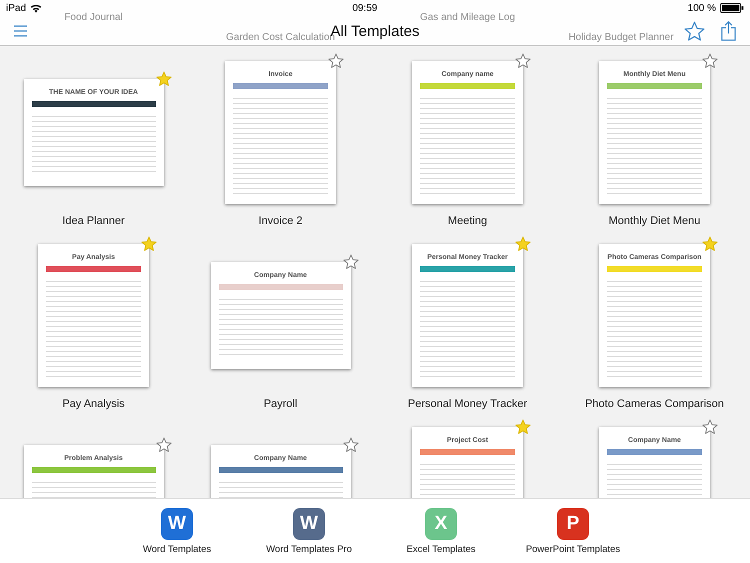 This screenshot has width=750, height=563. I want to click on wifi-icon, so click(36, 8).